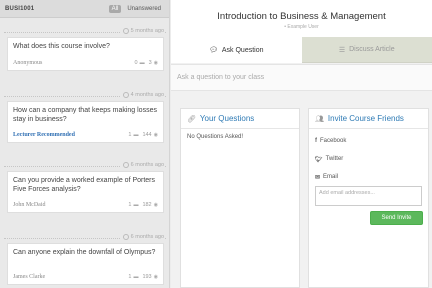  Describe the element at coordinates (147, 135) in the screenshot. I see `view-count: 144` at that location.